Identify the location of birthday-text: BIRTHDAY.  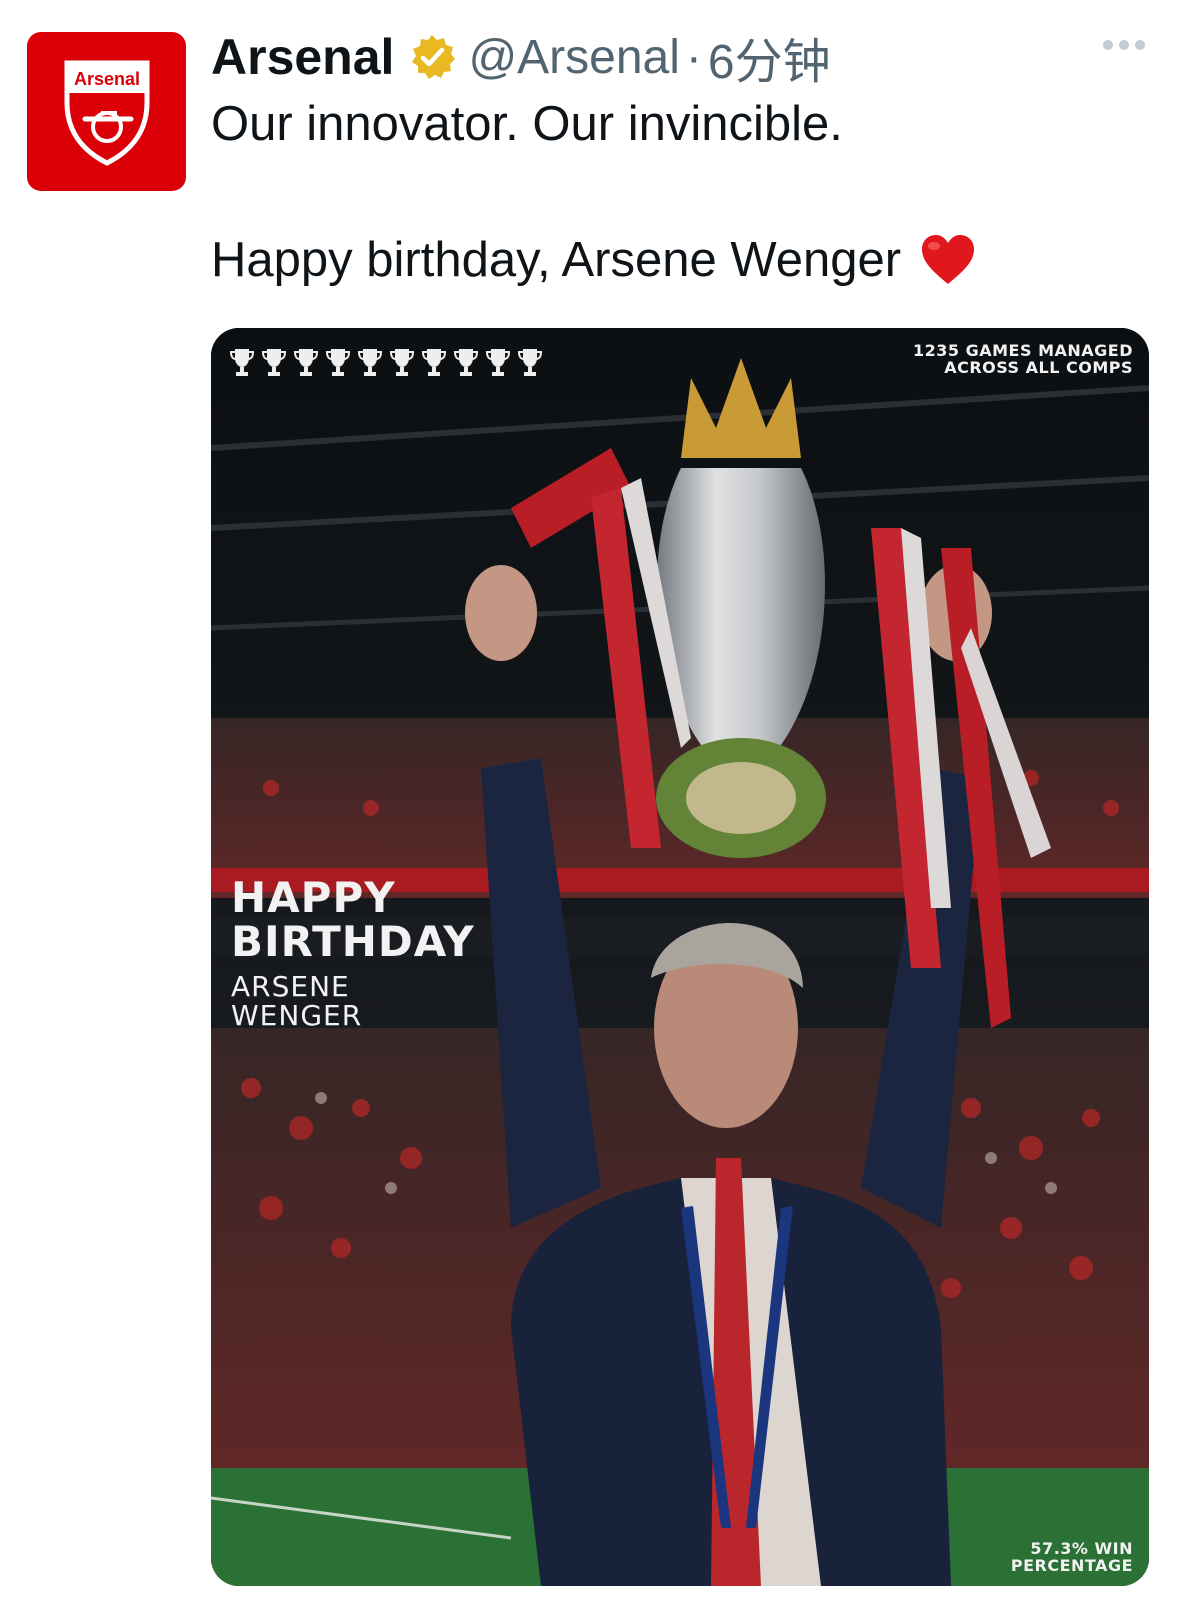
(353, 941).